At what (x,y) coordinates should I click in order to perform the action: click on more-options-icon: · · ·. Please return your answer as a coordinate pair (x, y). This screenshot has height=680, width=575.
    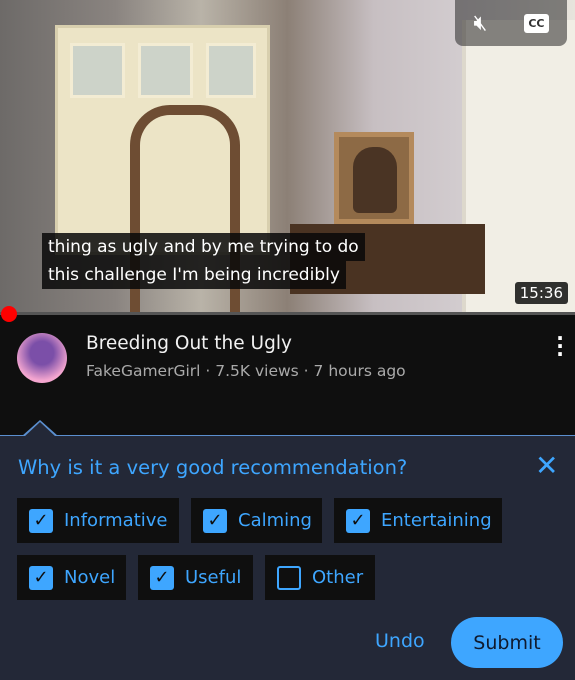
    Looking at the image, I should click on (560, 346).